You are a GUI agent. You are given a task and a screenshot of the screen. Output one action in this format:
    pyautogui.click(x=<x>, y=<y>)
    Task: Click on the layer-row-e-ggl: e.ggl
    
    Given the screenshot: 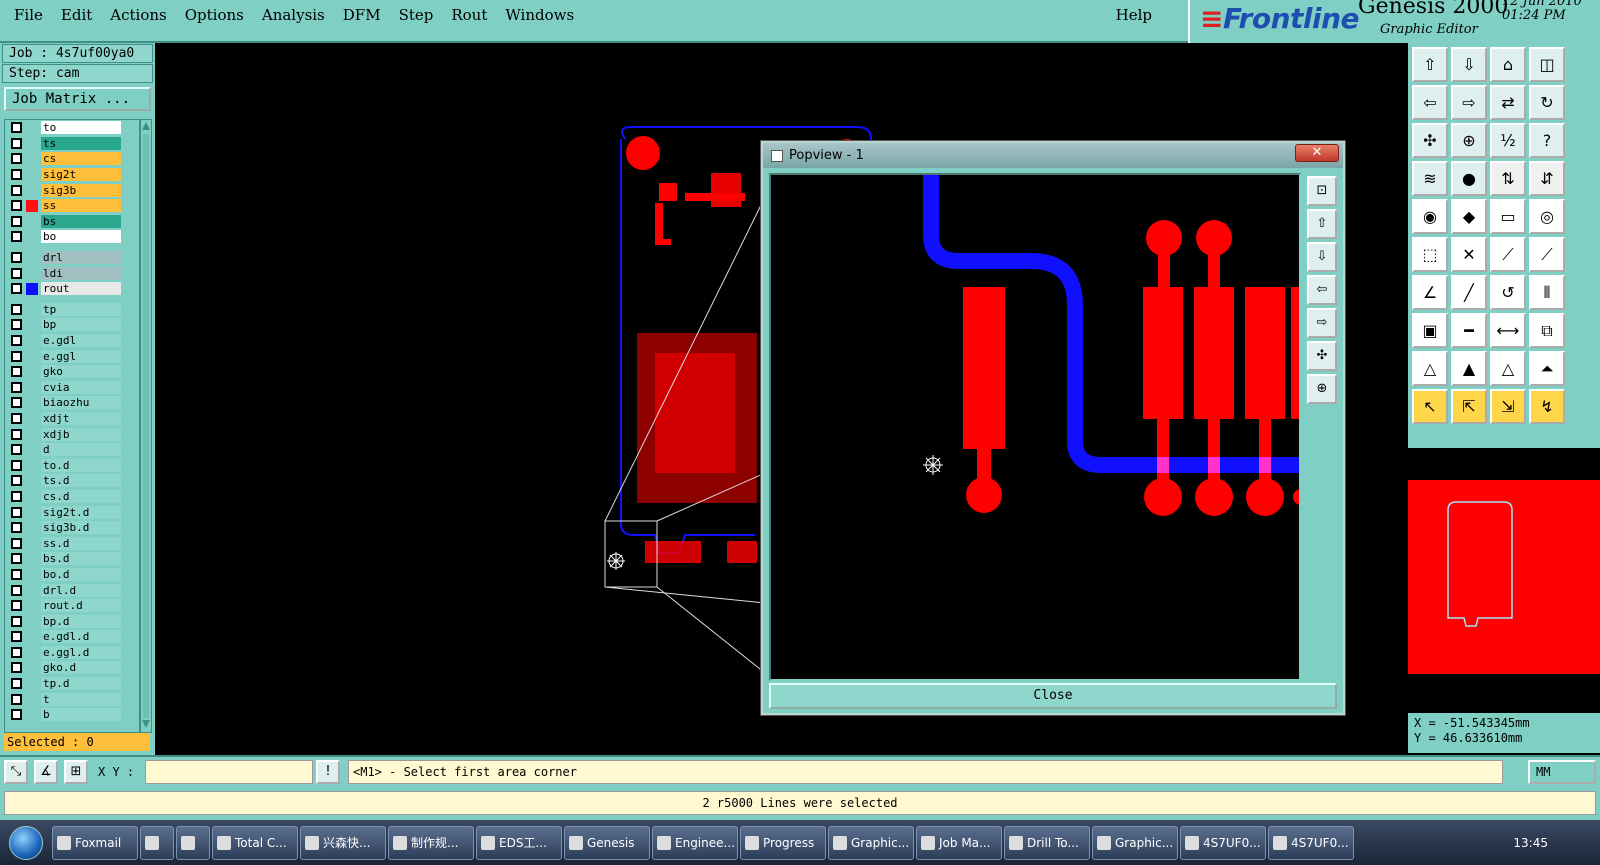 What is the action you would take?
    pyautogui.click(x=72, y=356)
    